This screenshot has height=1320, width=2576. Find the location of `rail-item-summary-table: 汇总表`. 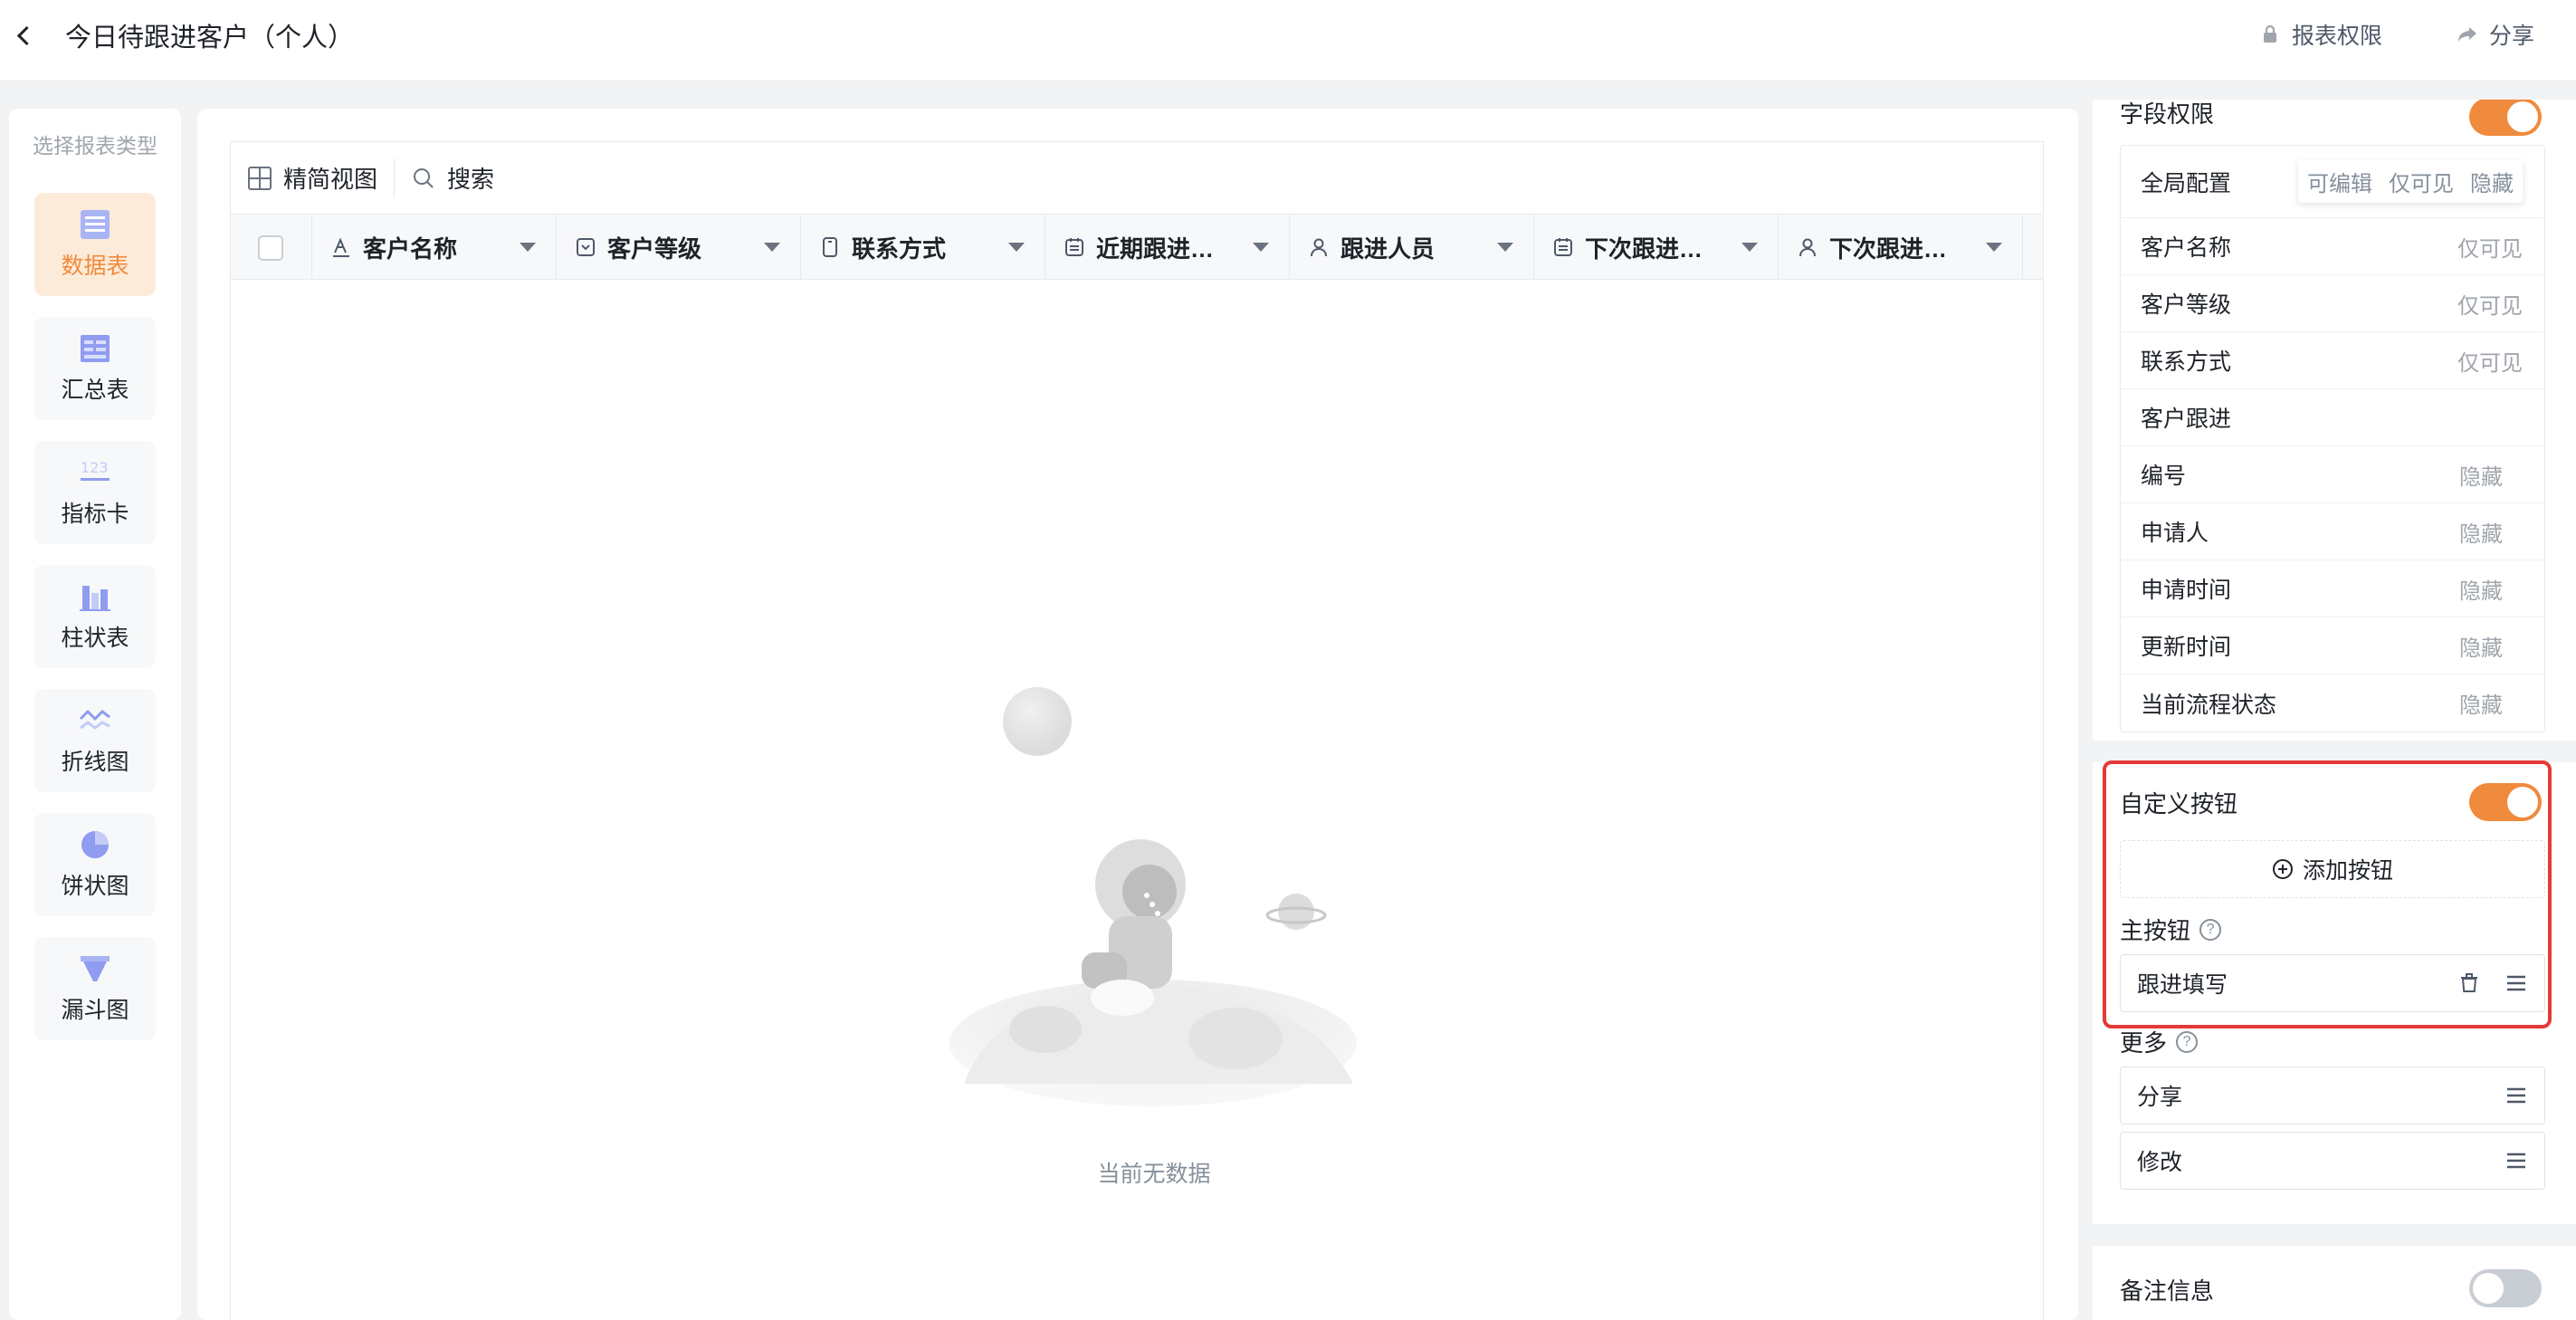

rail-item-summary-table: 汇总表 is located at coordinates (95, 368).